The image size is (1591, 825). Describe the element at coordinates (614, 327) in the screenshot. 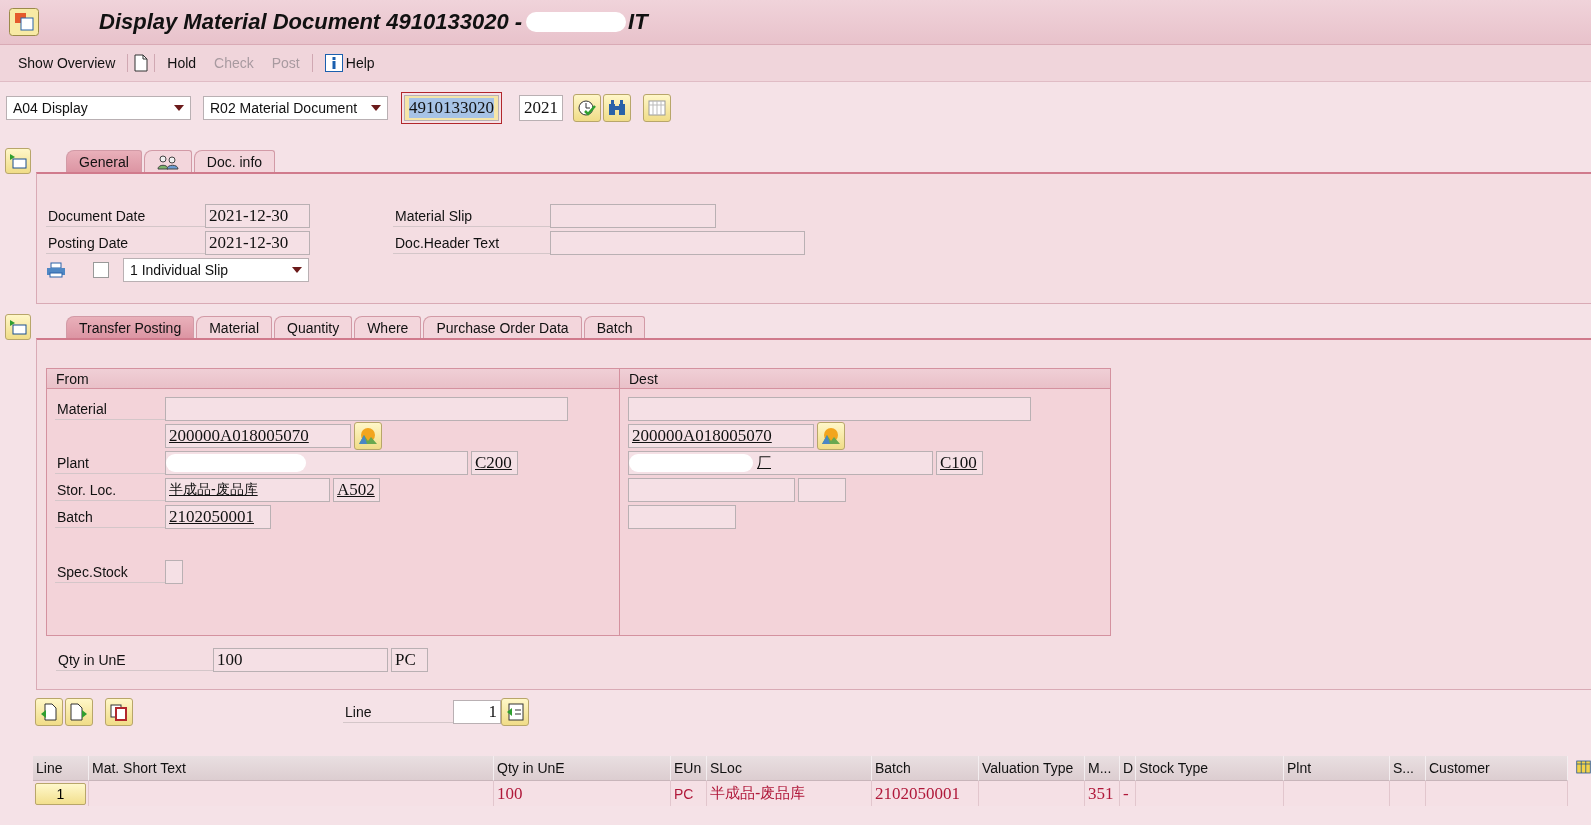

I see `tab: Batch` at that location.